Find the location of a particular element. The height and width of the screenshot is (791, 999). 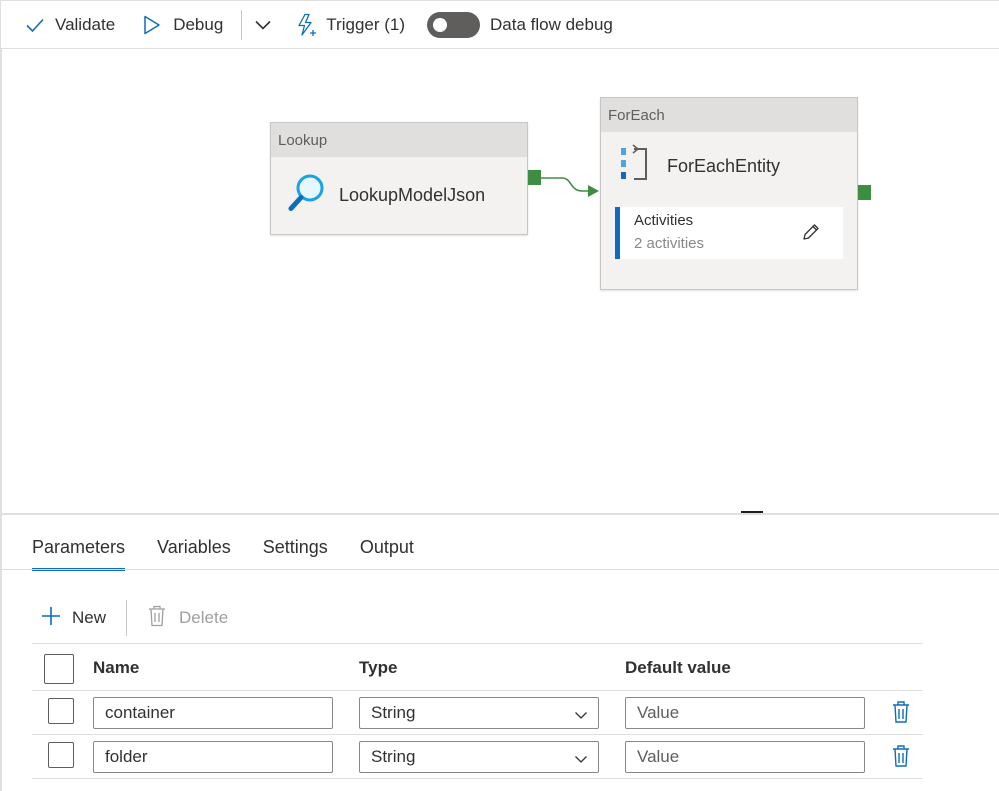

checkmark-icon is located at coordinates (35, 25).